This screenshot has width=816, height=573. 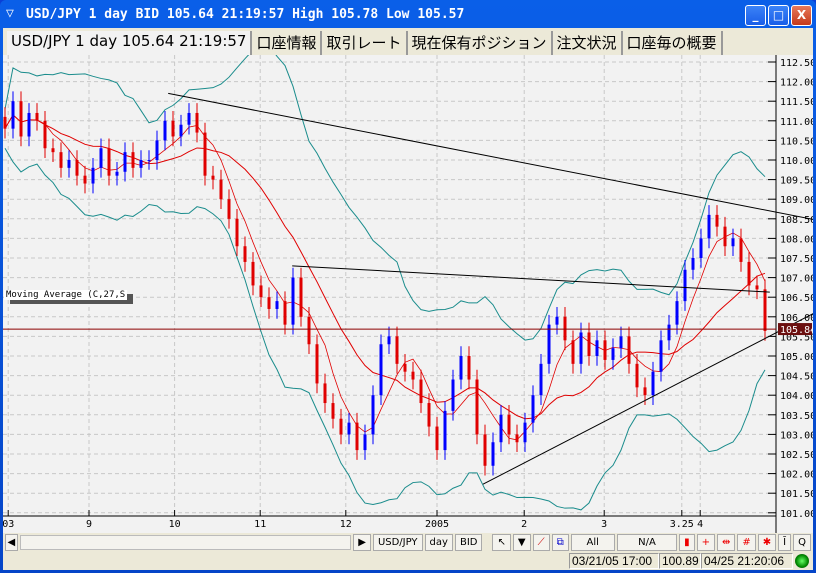 I want to click on cursor-tool-button: ↖, so click(x=501, y=542).